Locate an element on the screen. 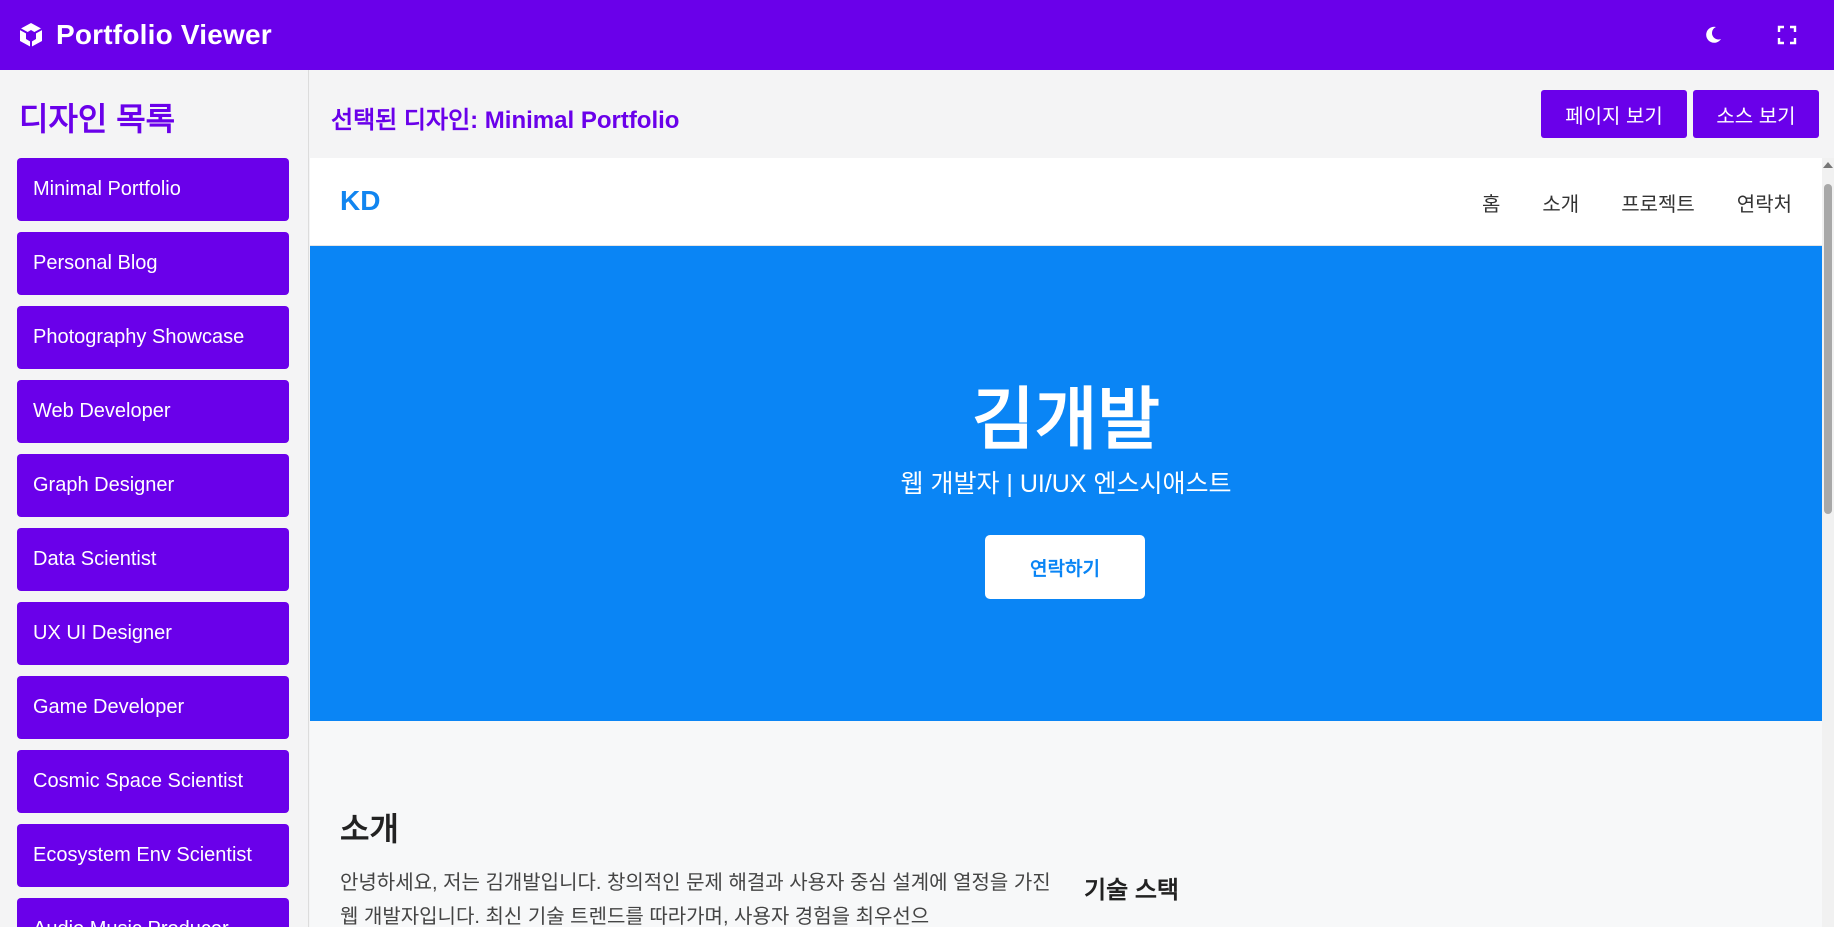 The image size is (1834, 927). sidebar-item-ux-ui-designer: UX UI Designer is located at coordinates (153, 633).